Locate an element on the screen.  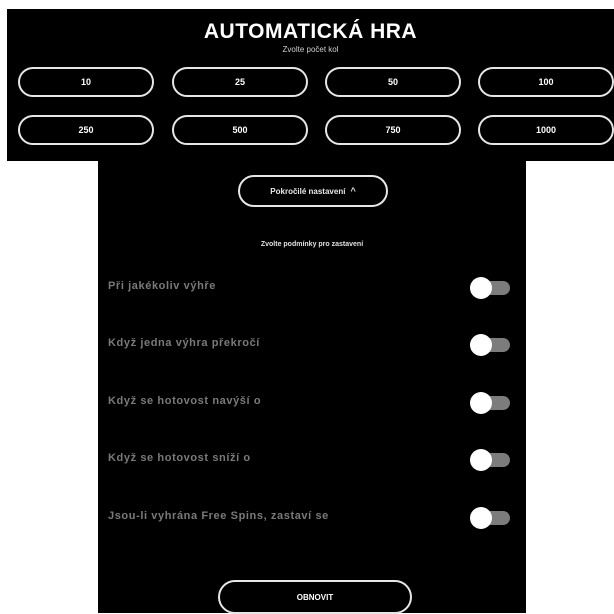
condition-label: Když se hotovost navýší o is located at coordinates (185, 401).